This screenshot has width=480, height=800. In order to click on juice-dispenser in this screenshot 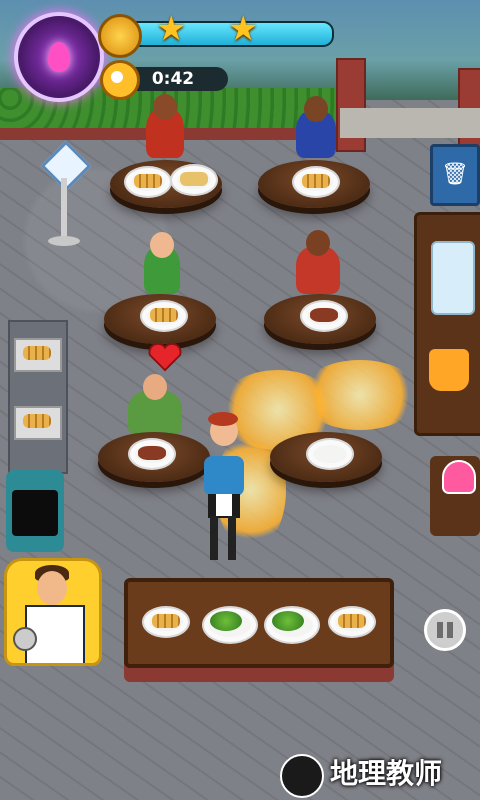, I will do `click(449, 370)`.